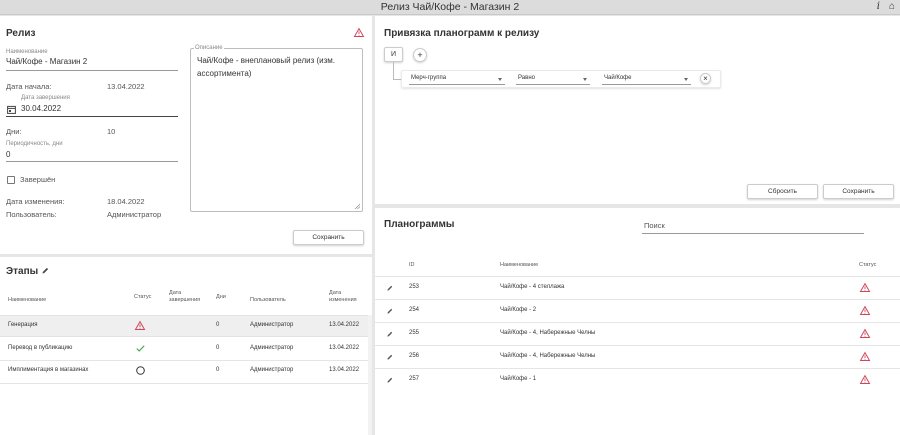  Describe the element at coordinates (654, 225) in the screenshot. I see `search-input: Поиск` at that location.